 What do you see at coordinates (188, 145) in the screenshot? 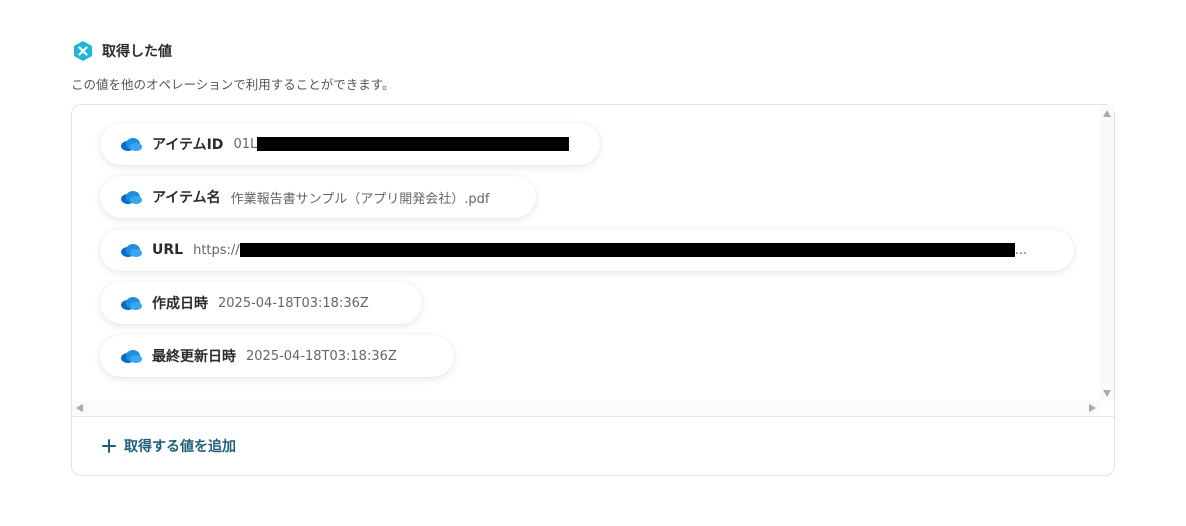
I see `pill-label: アイテムID` at bounding box center [188, 145].